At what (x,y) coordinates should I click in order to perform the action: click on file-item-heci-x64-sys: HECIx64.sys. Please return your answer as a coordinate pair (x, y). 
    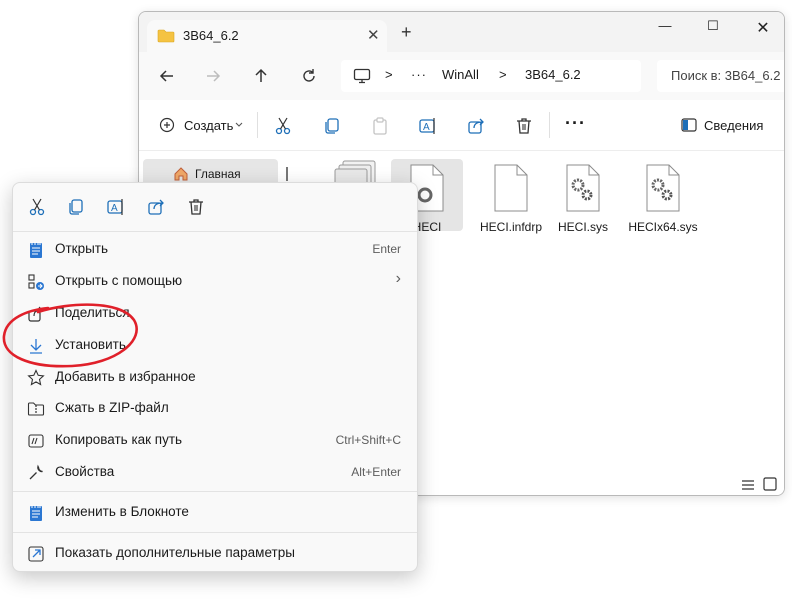
    Looking at the image, I should click on (663, 204).